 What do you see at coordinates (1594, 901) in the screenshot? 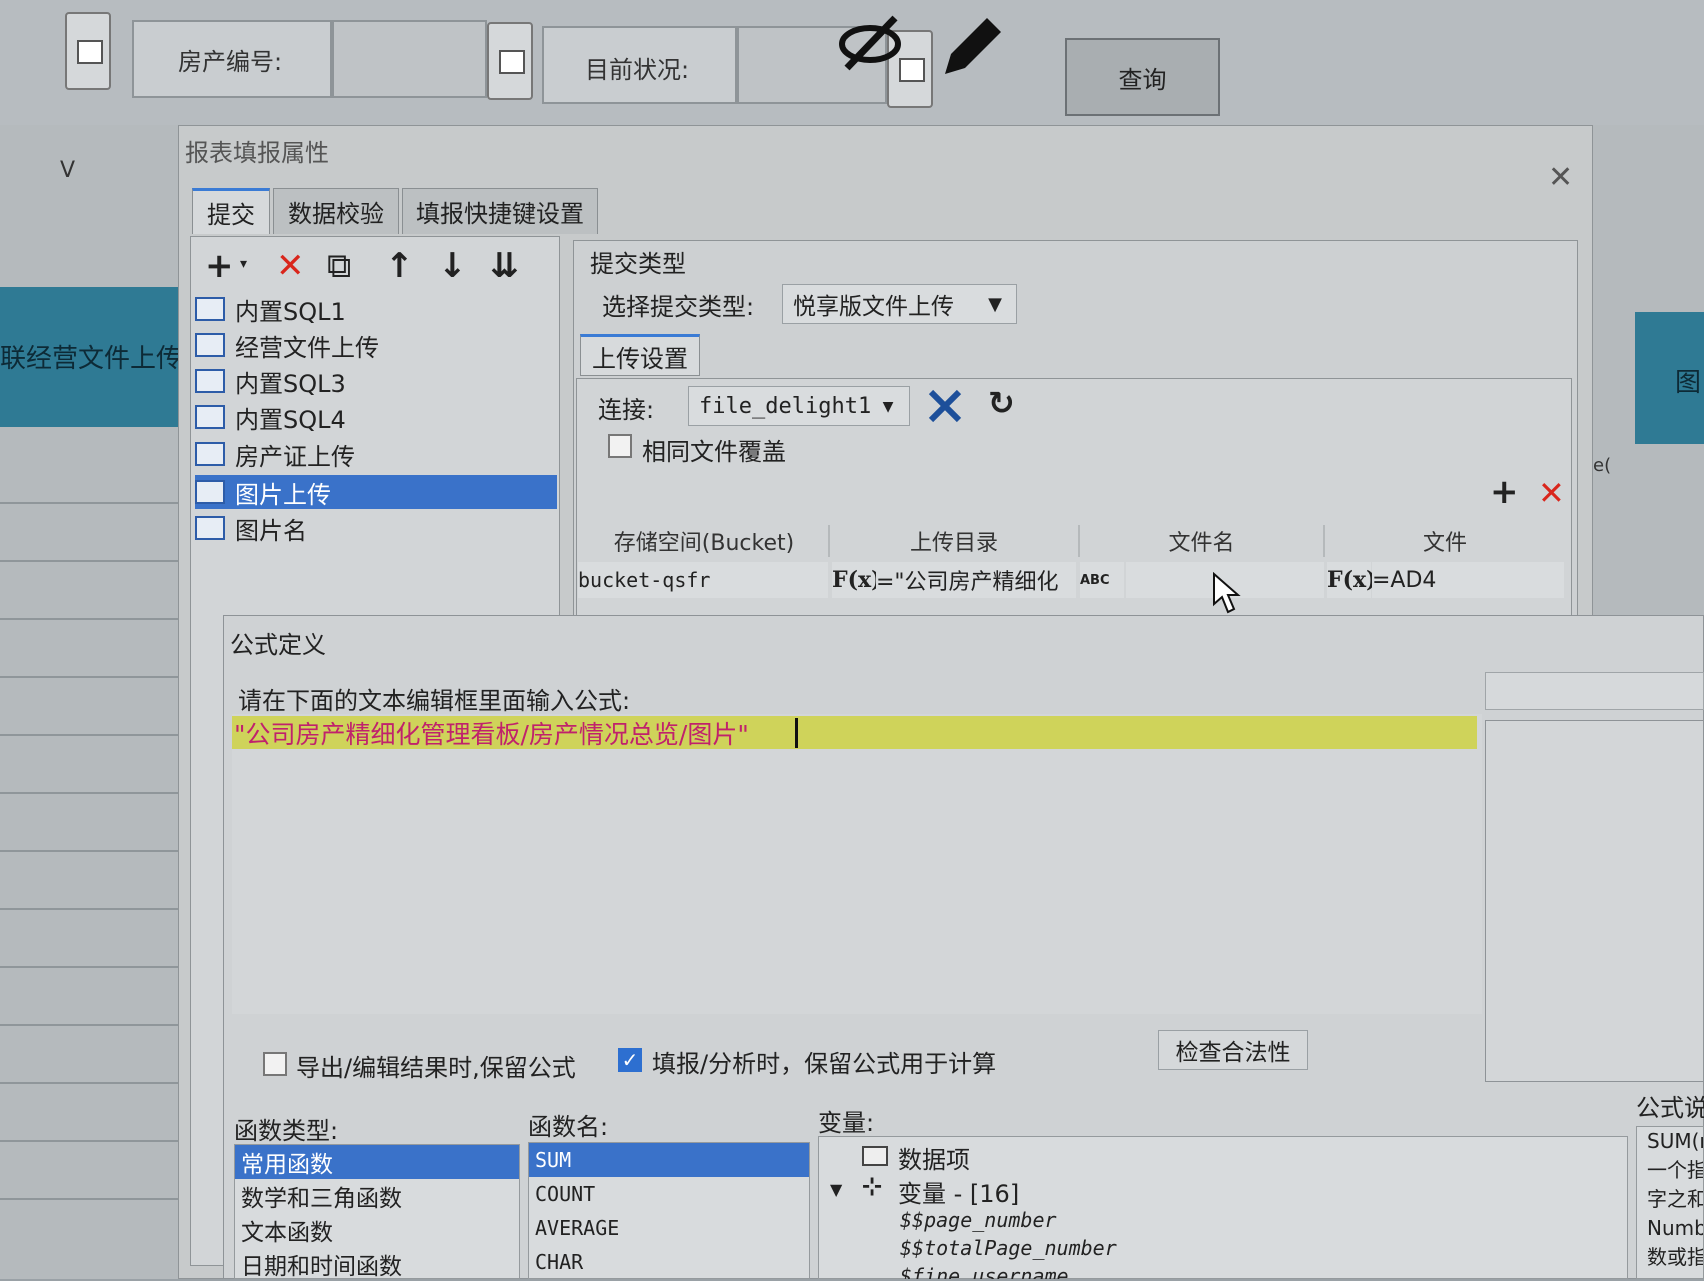
I see `side-panel` at bounding box center [1594, 901].